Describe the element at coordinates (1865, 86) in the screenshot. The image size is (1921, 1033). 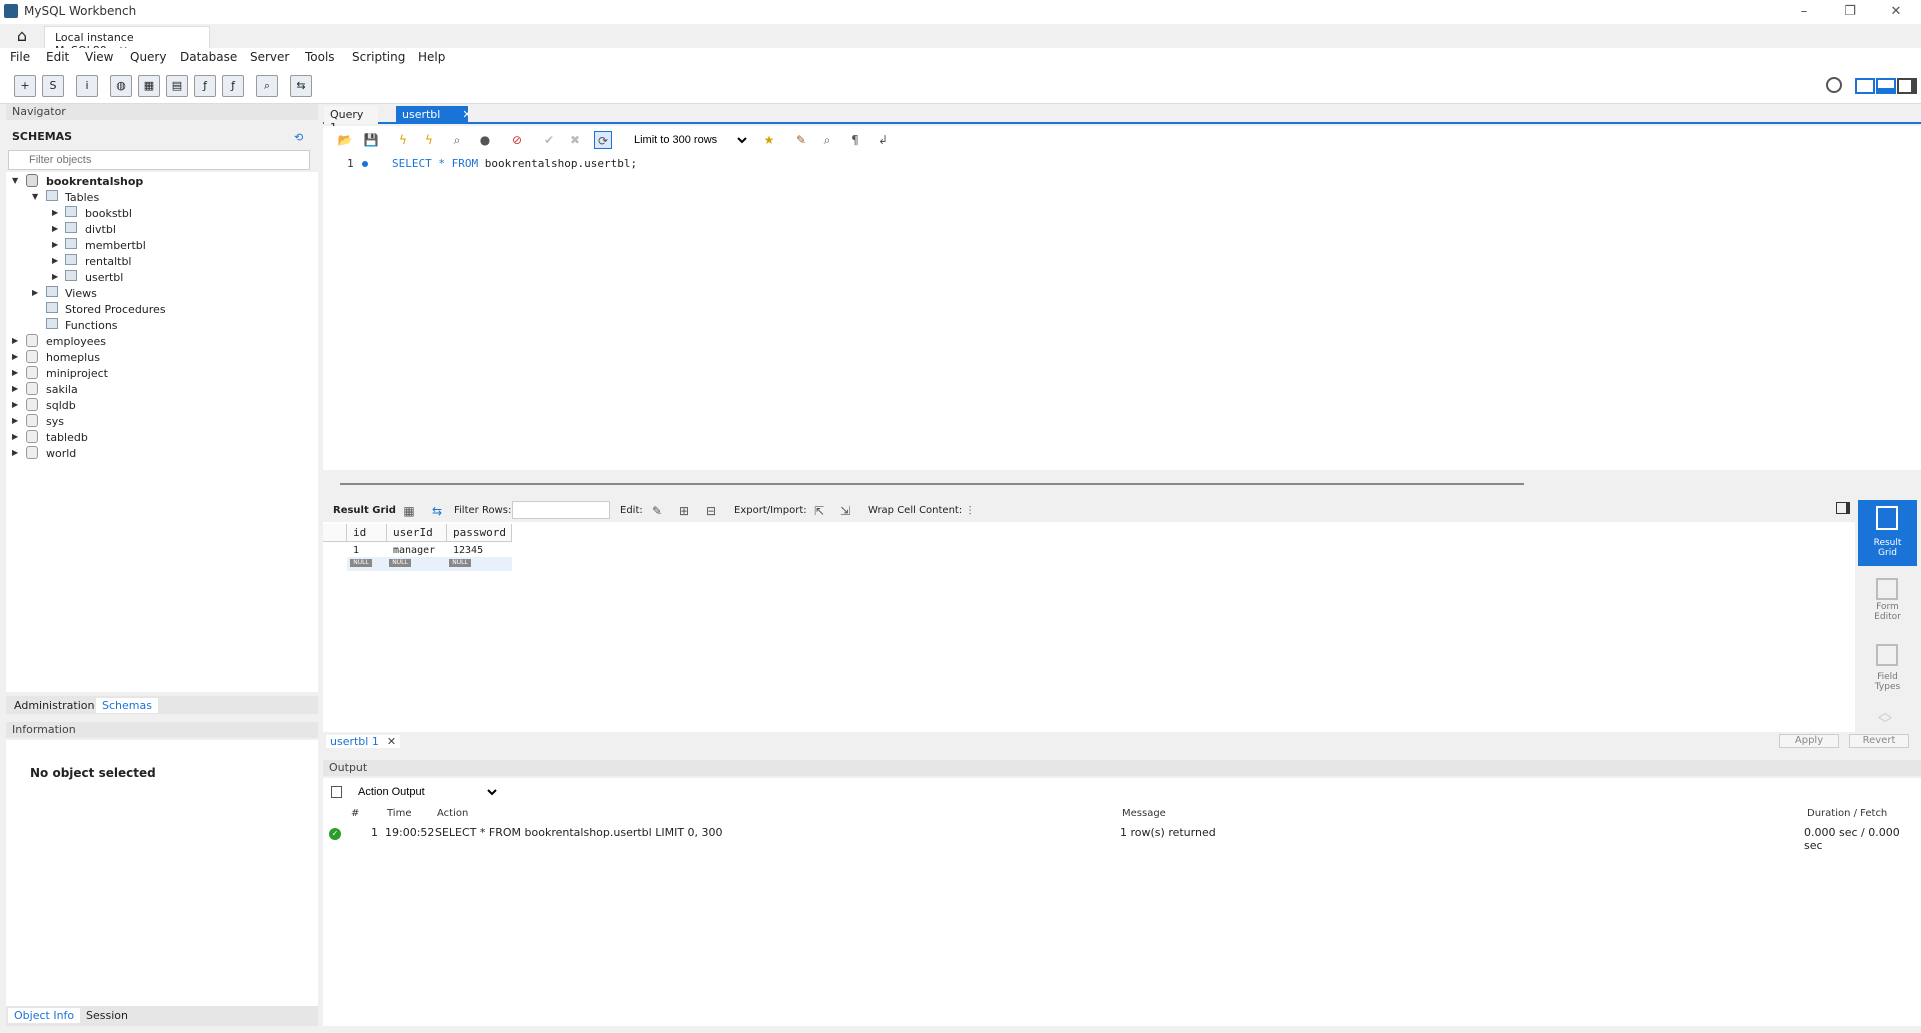
I see `toggle-sidebar-icon` at that location.